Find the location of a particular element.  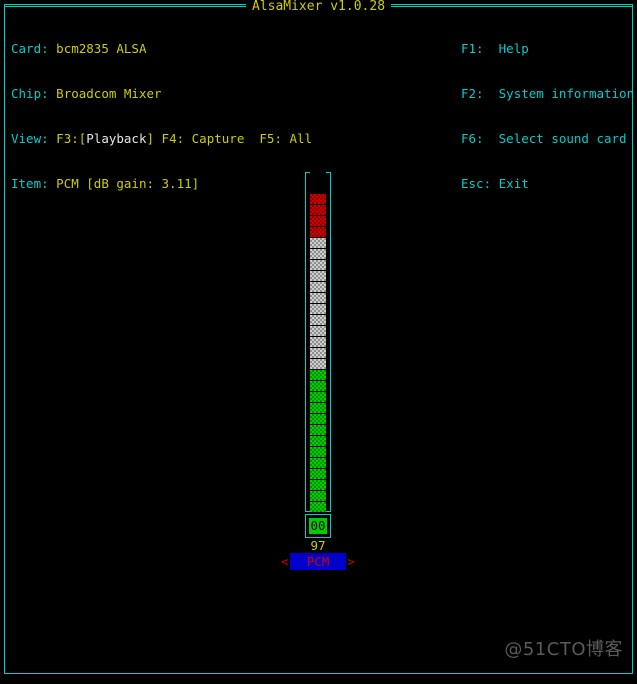

chip-label: Chip: is located at coordinates (30, 93).